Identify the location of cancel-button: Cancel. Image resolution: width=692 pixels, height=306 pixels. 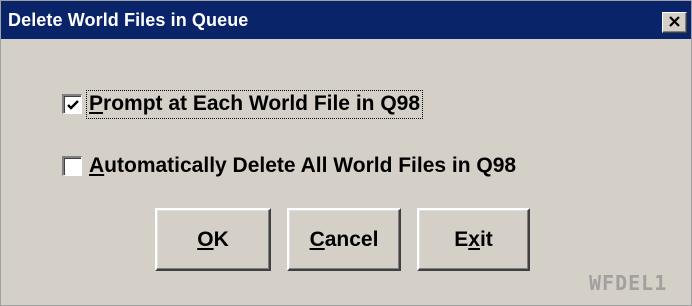
(344, 239).